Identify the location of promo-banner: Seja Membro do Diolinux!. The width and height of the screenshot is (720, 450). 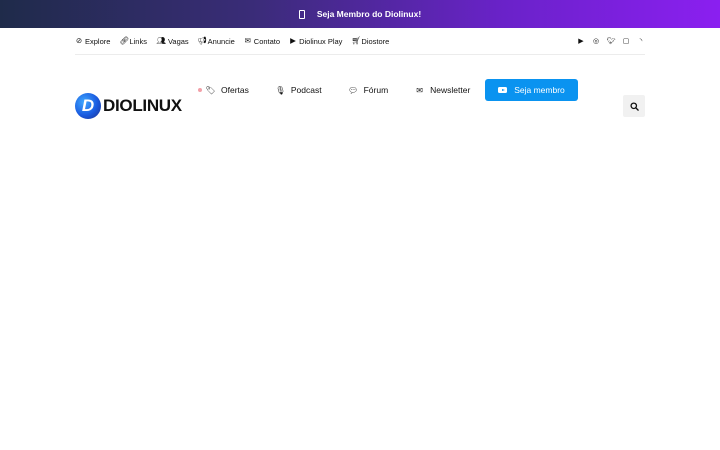
(360, 14).